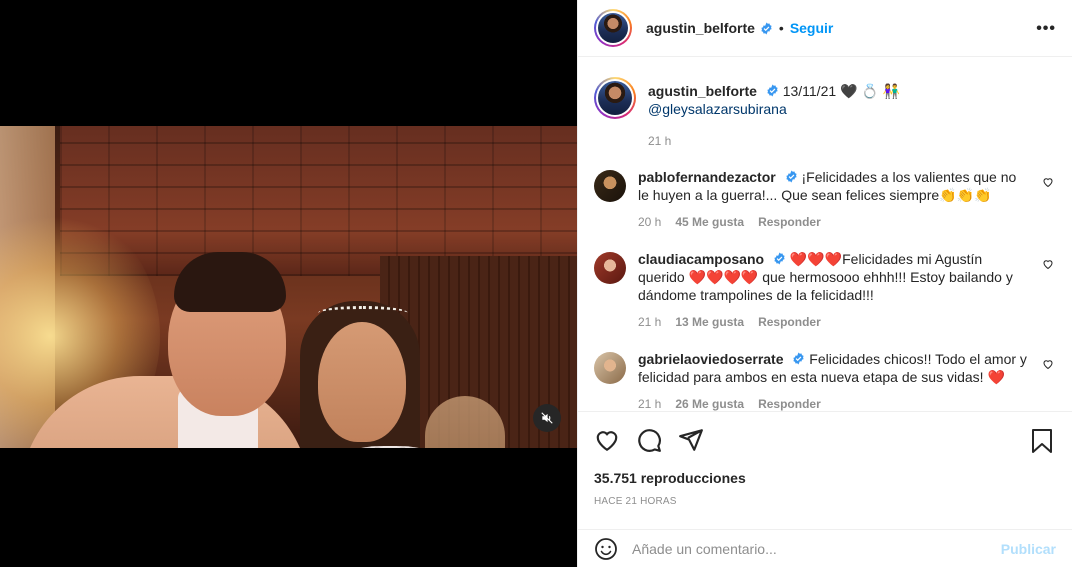  Describe the element at coordinates (809, 91) in the screenshot. I see `caption-date: 13/11/21` at that location.